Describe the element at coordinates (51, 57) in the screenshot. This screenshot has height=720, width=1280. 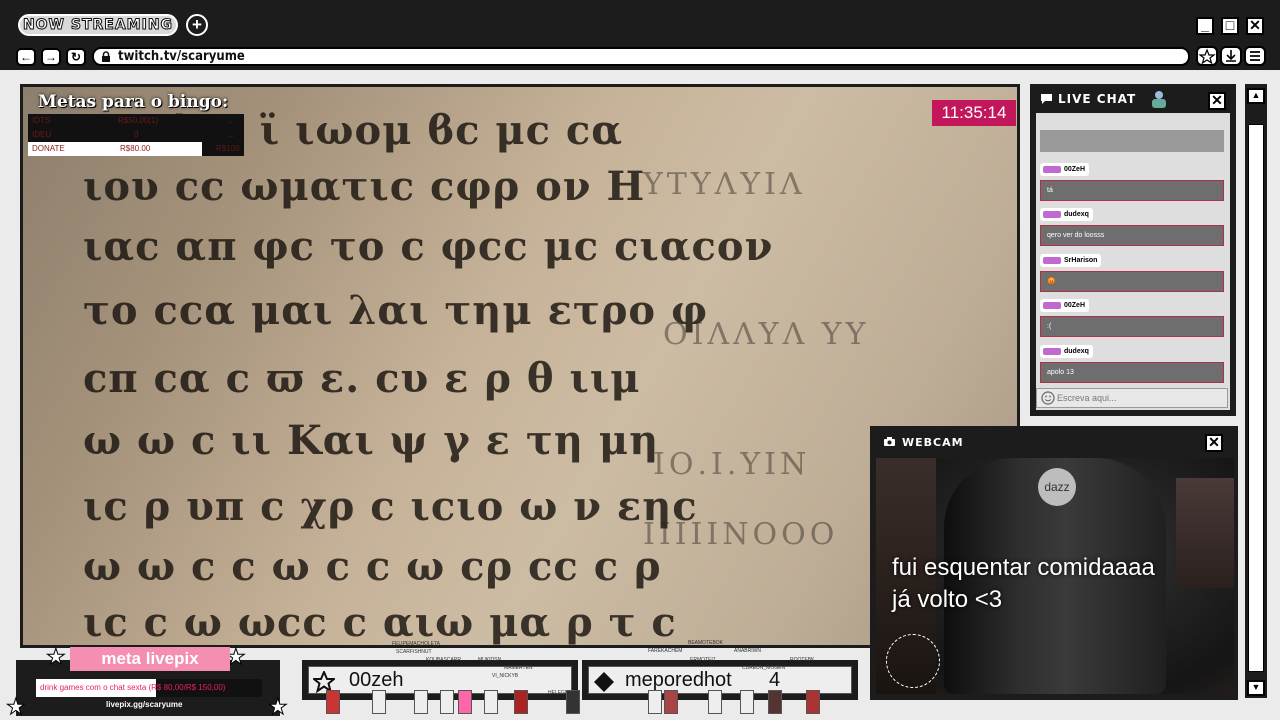
I see `forward-arrow-icon: →` at that location.